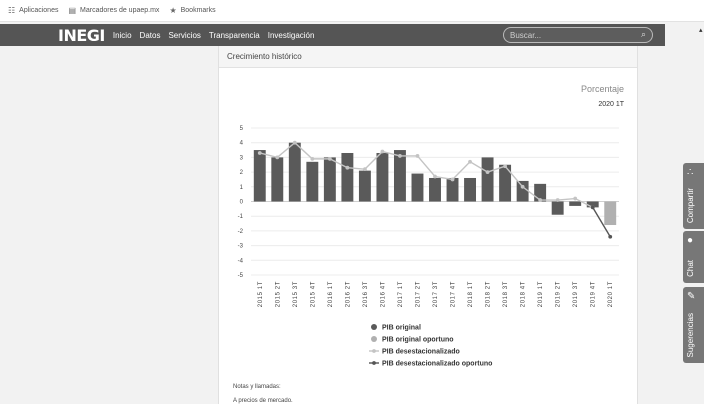  What do you see at coordinates (454, 294) in the screenshot?
I see `x-tick-label: 2017 4T` at bounding box center [454, 294].